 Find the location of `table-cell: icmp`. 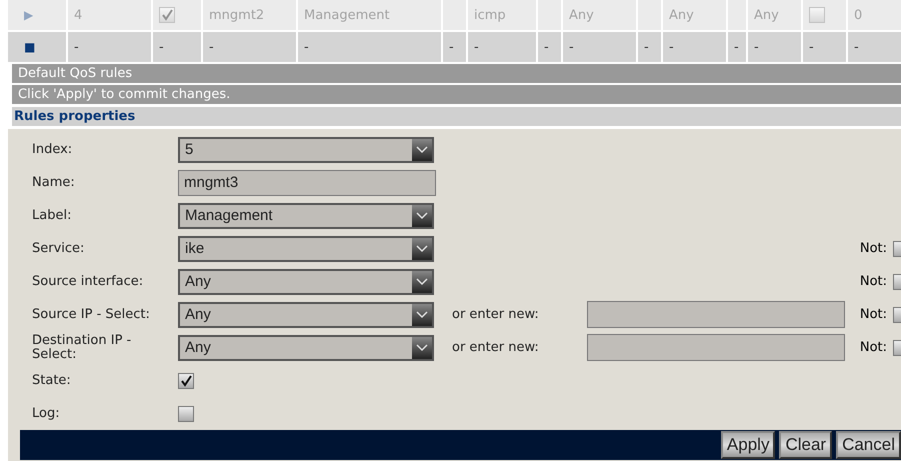

table-cell: icmp is located at coordinates (503, 15).